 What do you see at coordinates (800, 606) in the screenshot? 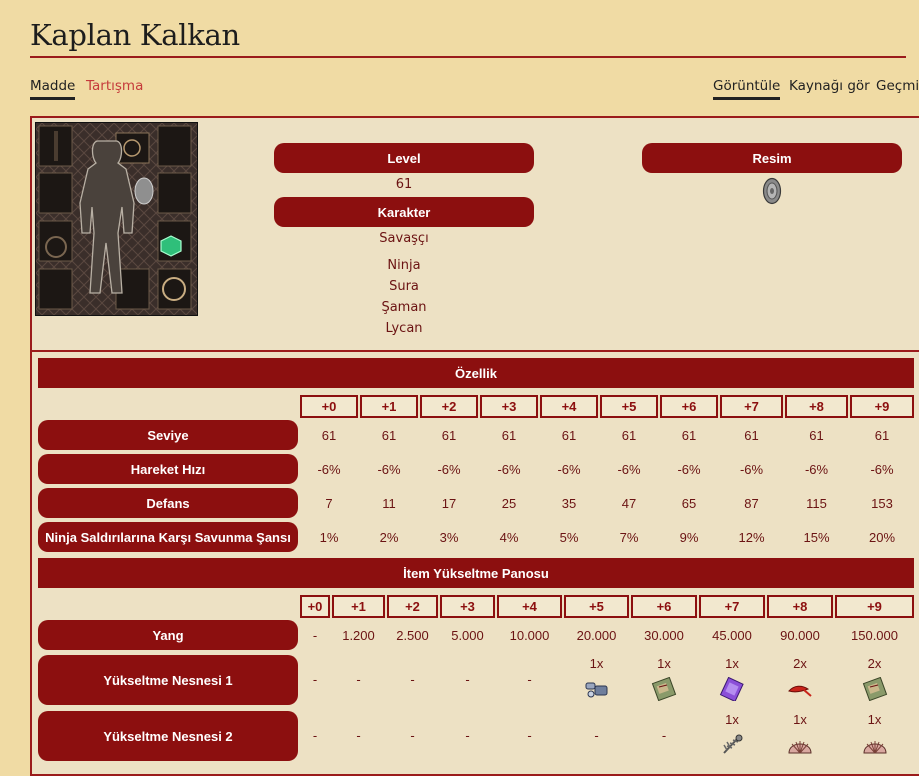
I see `upg-level-8: +8` at bounding box center [800, 606].